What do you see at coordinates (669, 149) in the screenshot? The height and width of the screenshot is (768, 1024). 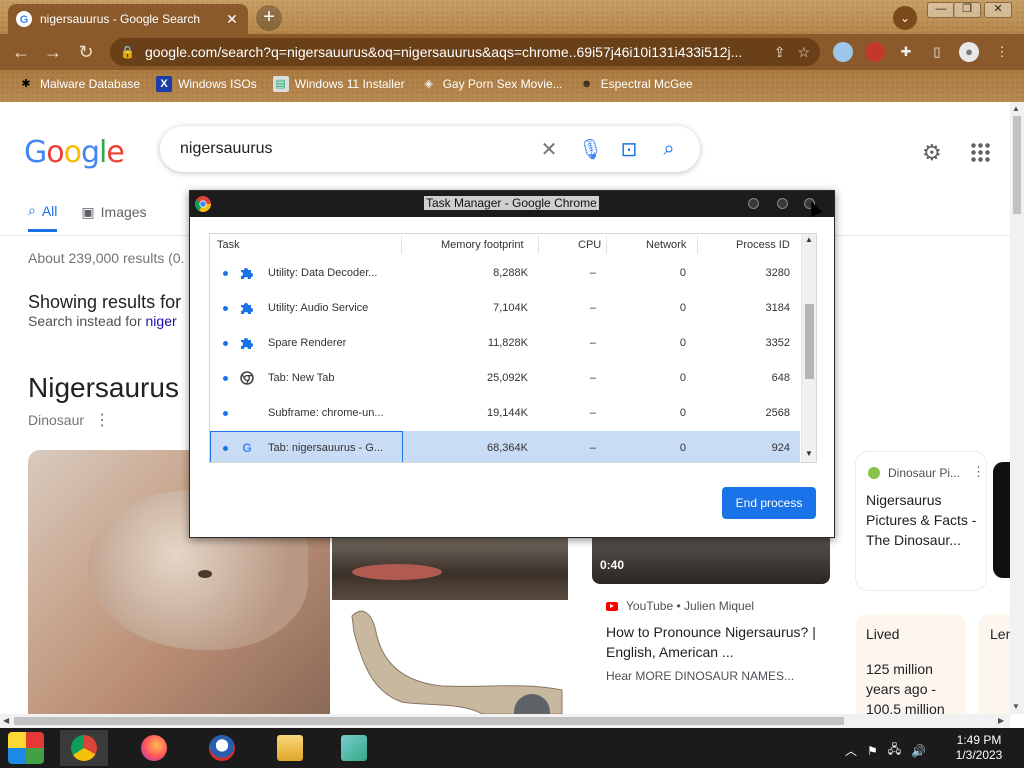 I see `search-icon: ⌕` at bounding box center [669, 149].